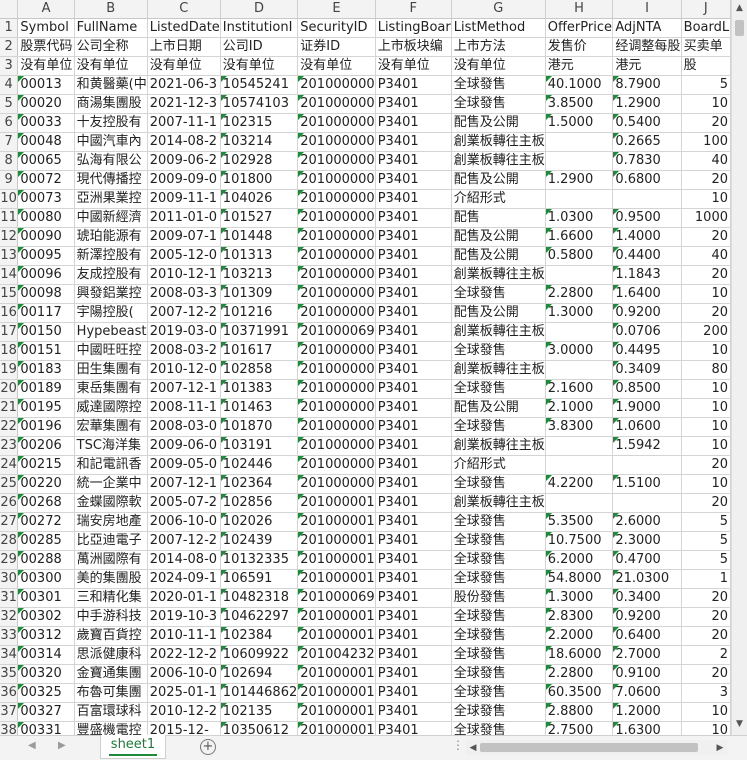 Image resolution: width=747 pixels, height=760 pixels. Describe the element at coordinates (498, 728) in the screenshot. I see `cell-g38: 全球發售` at that location.